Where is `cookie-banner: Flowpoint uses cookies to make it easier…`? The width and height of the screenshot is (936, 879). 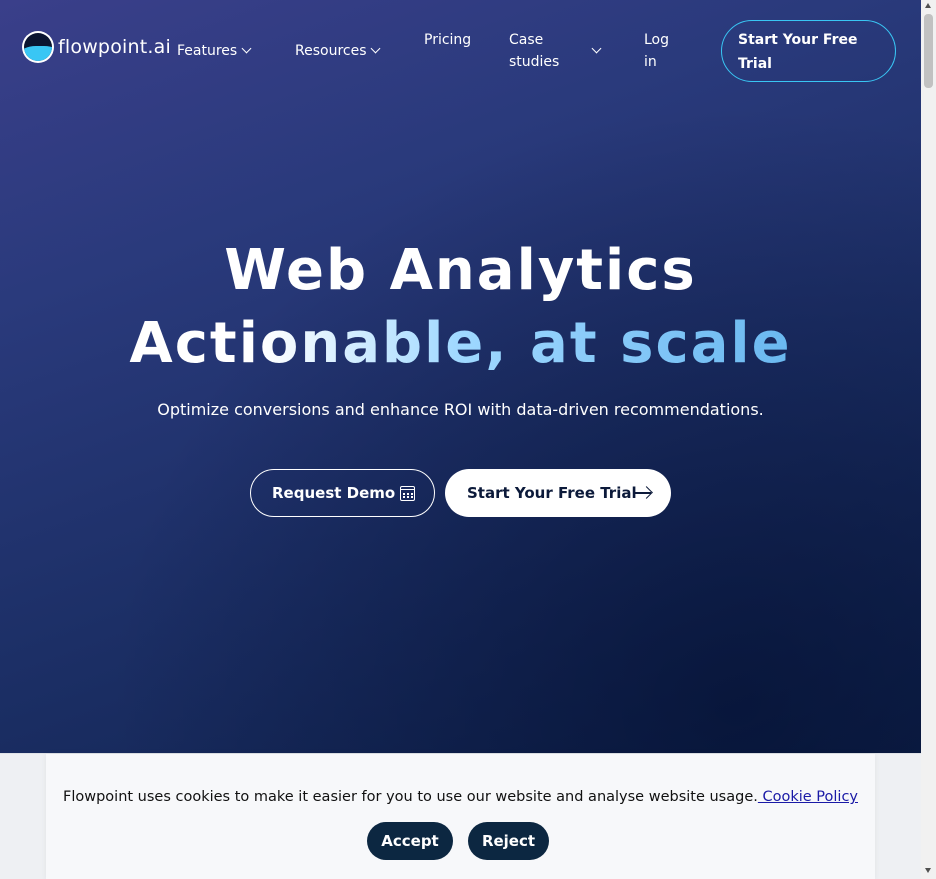 cookie-banner: Flowpoint uses cookies to make it easier… is located at coordinates (460, 816).